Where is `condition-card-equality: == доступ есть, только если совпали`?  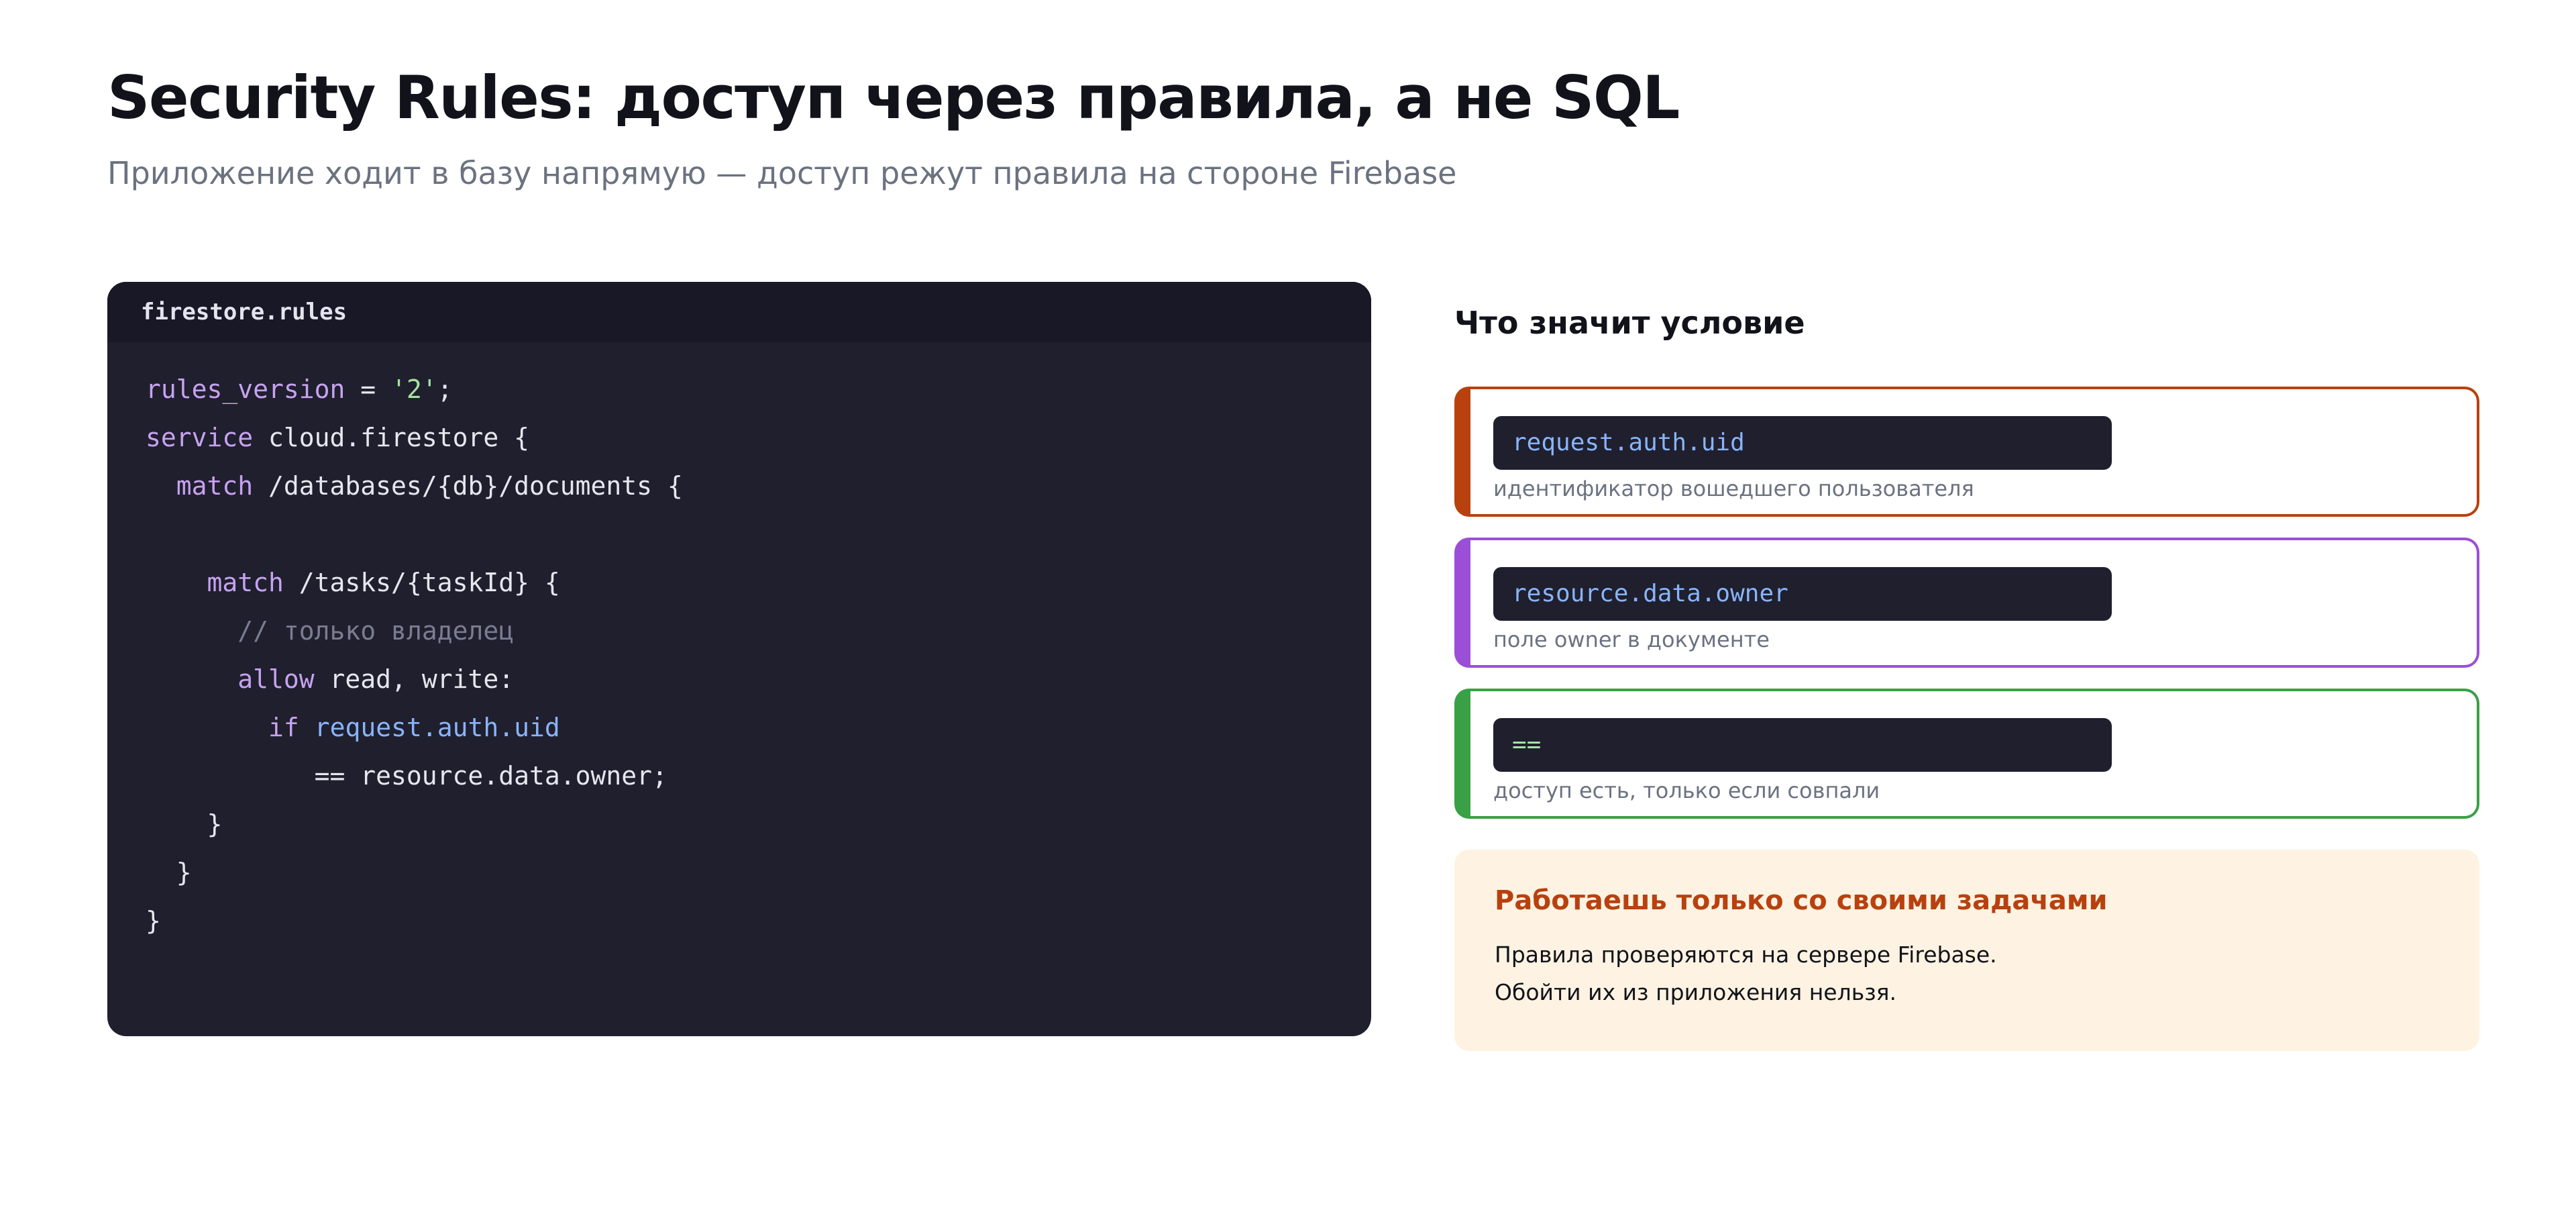 condition-card-equality: == доступ есть, только если совпали is located at coordinates (1966, 754).